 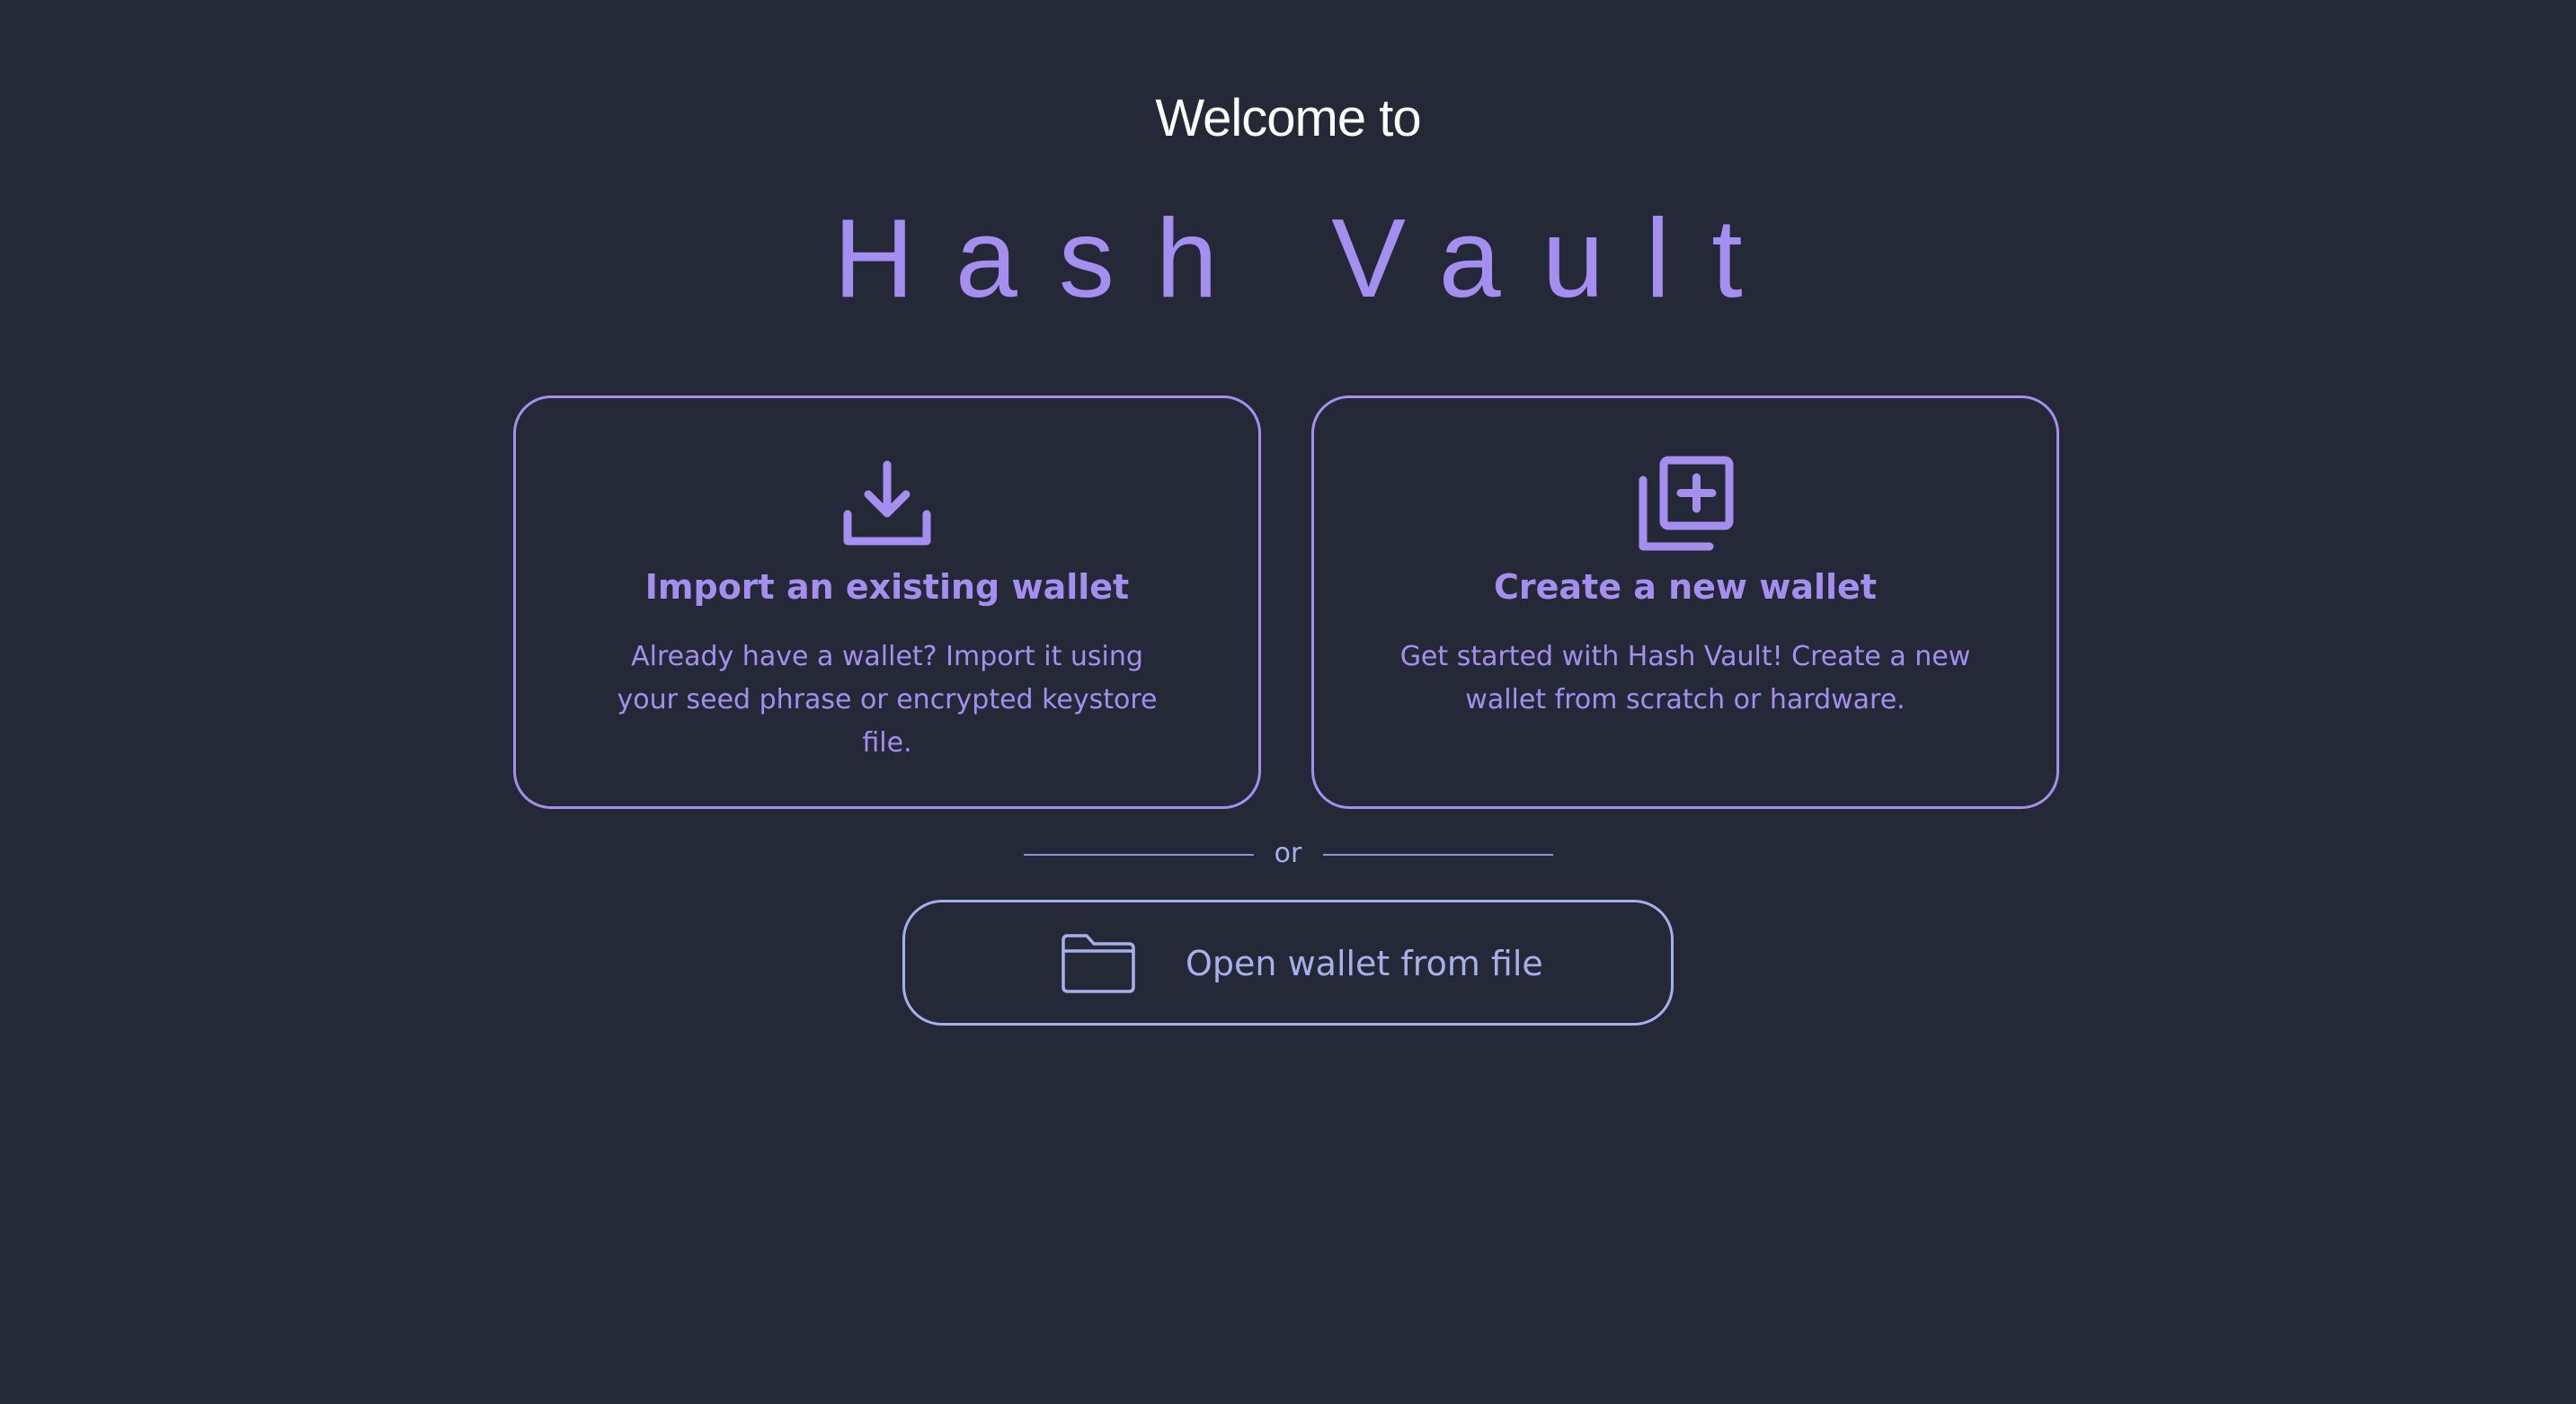 What do you see at coordinates (1364, 963) in the screenshot?
I see `open-wallet-file-label: Open wallet from file` at bounding box center [1364, 963].